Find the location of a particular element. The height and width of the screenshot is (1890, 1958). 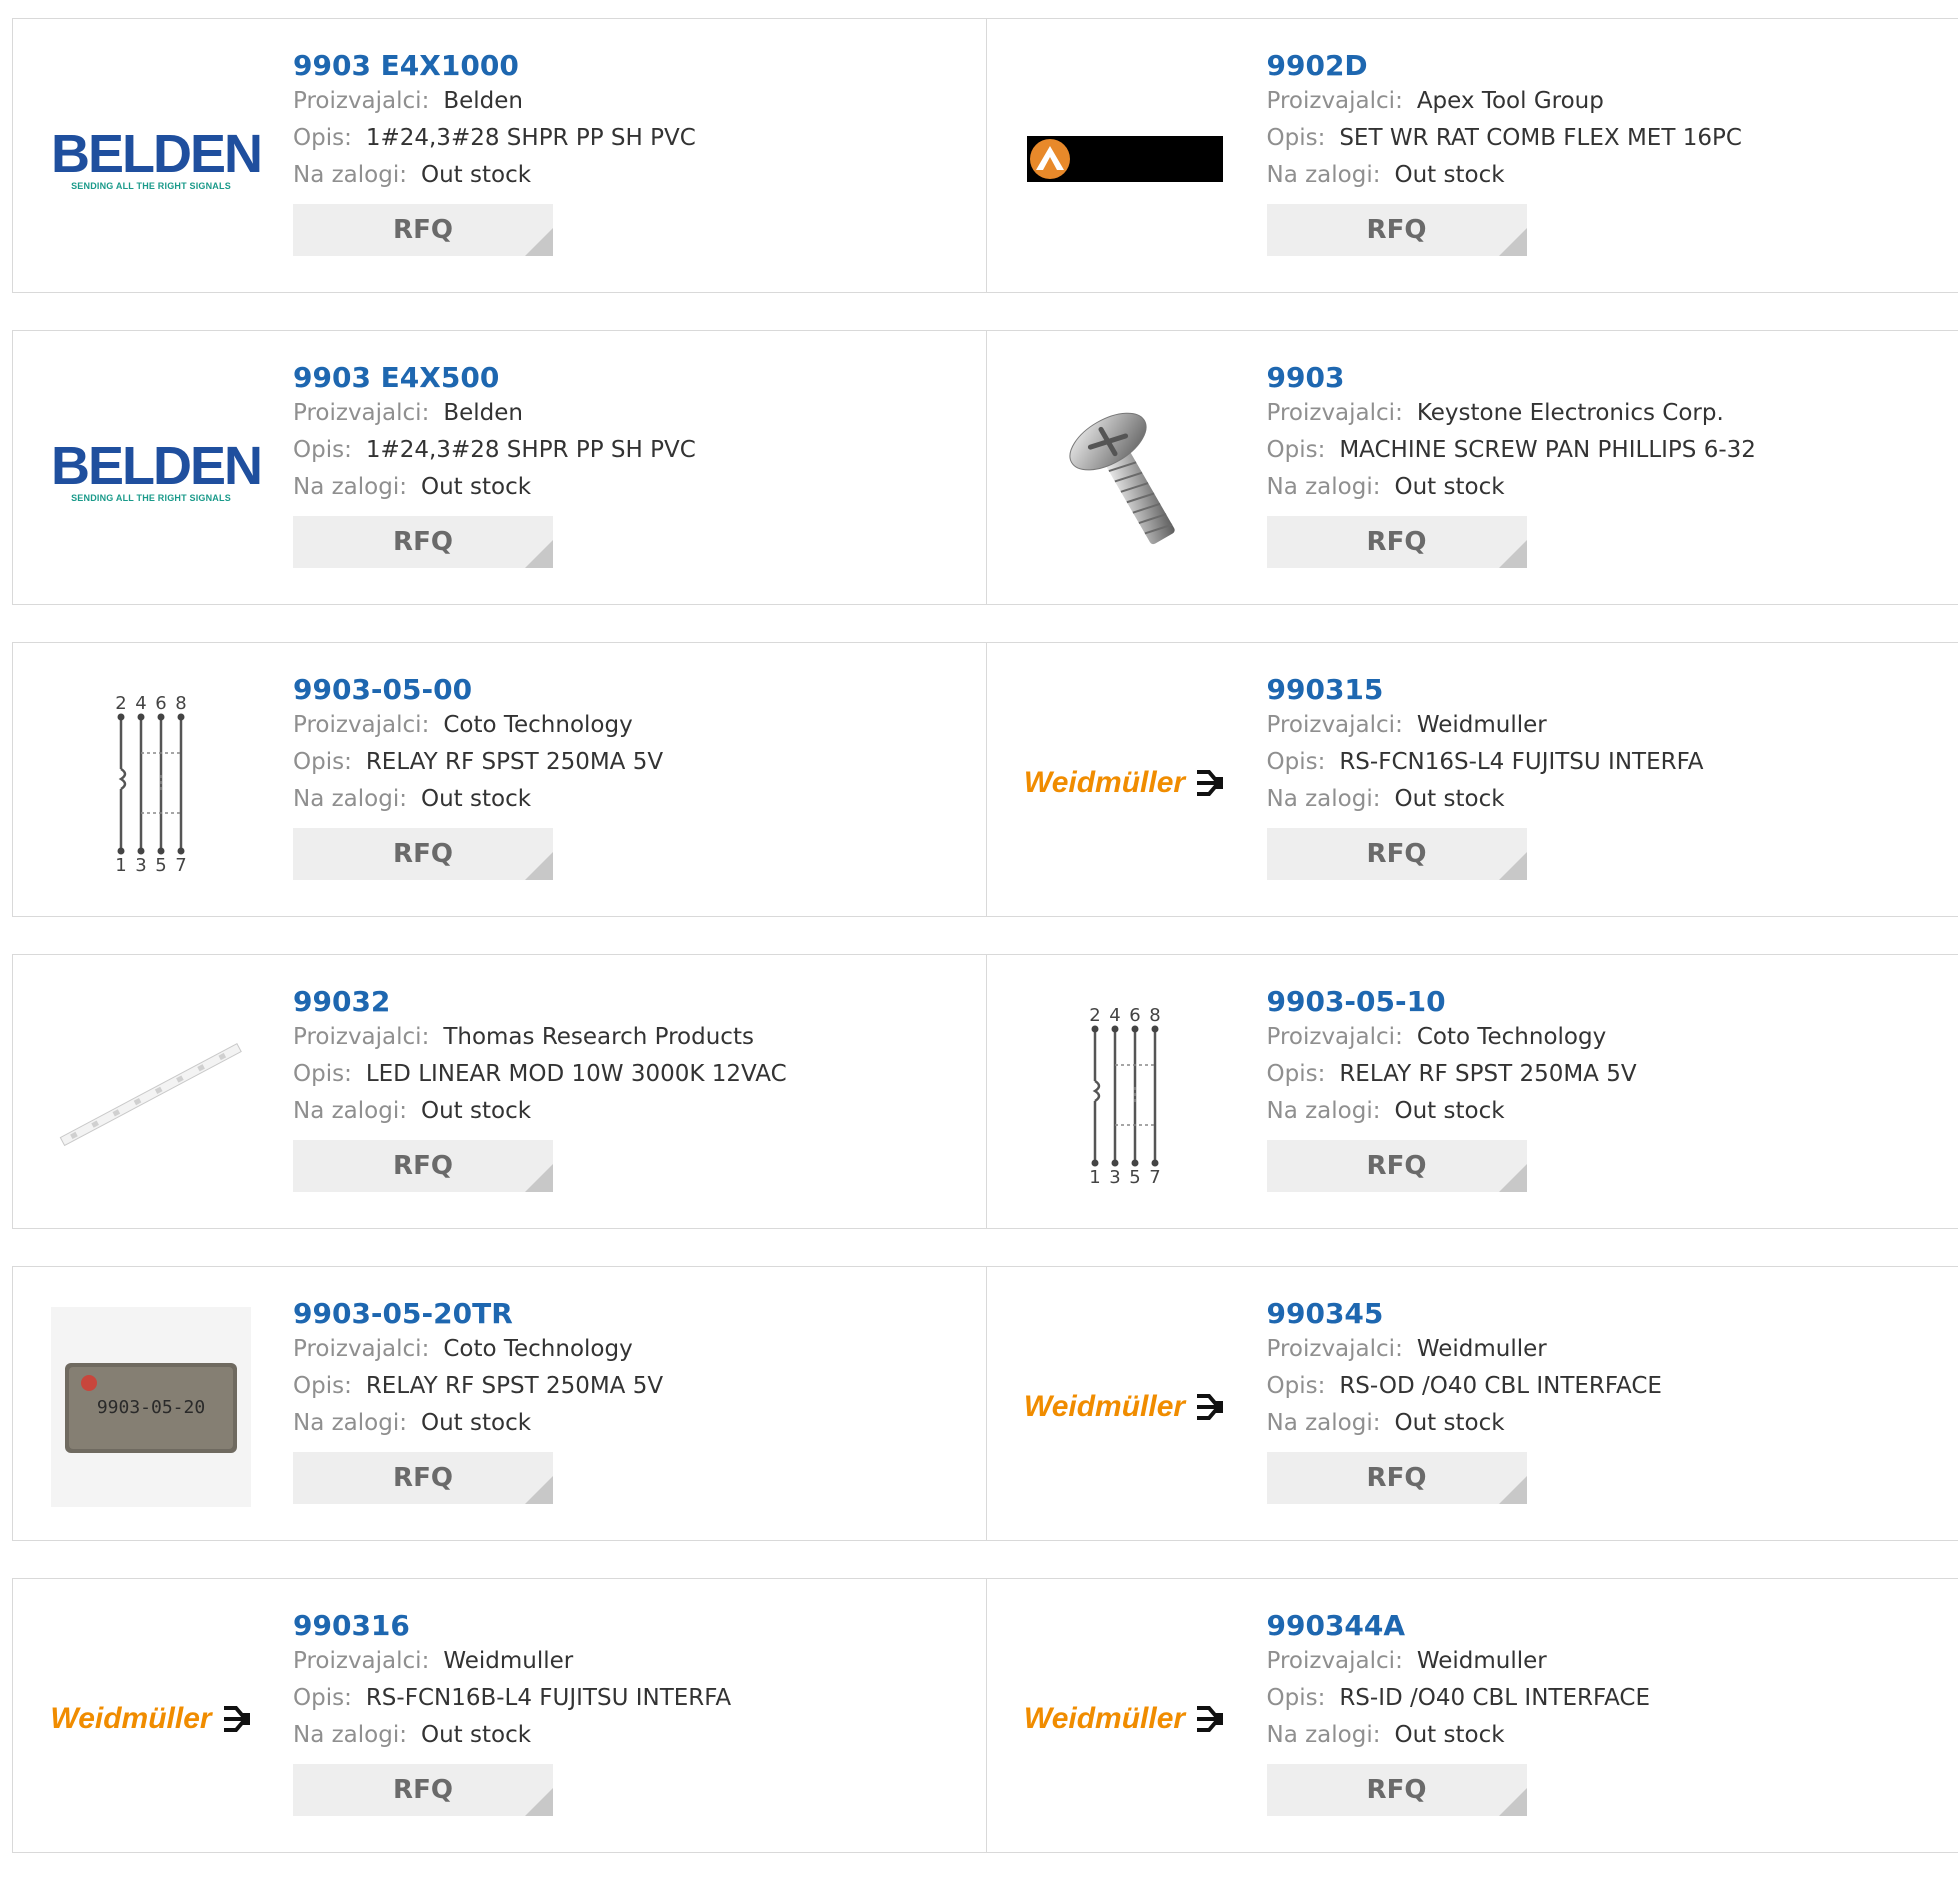

manufacturer-line: Proizvajalci:Weidmuller is located at coordinates (1608, 1661).